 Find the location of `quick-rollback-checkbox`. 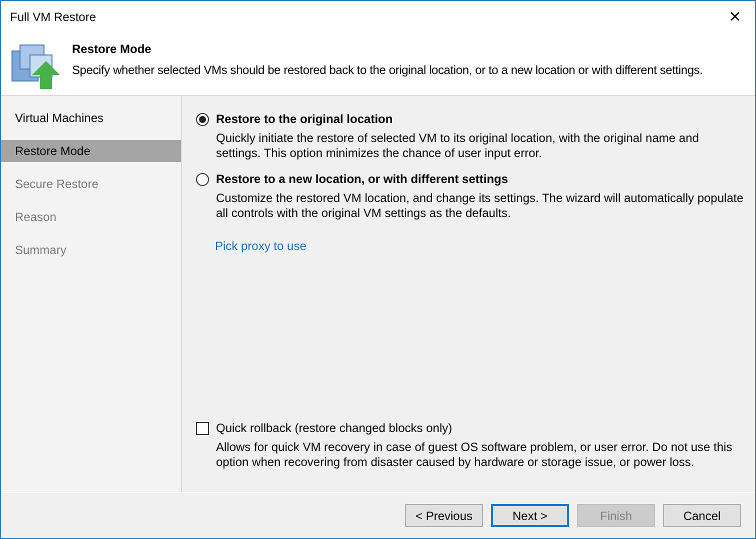

quick-rollback-checkbox is located at coordinates (202, 428).